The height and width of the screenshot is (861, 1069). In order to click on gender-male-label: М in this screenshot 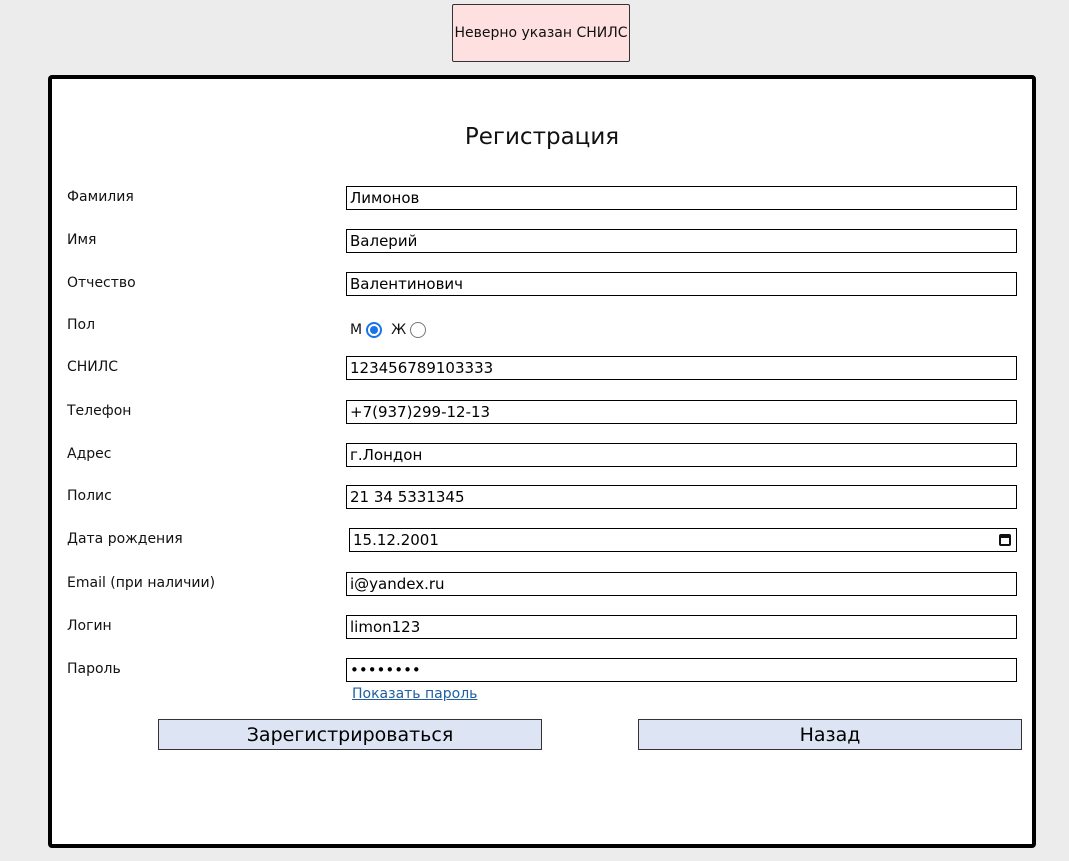, I will do `click(356, 330)`.